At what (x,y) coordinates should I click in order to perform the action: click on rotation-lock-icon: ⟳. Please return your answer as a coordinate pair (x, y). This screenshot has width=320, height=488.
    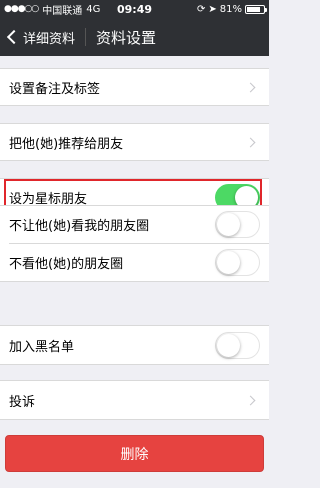
    Looking at the image, I should click on (201, 9).